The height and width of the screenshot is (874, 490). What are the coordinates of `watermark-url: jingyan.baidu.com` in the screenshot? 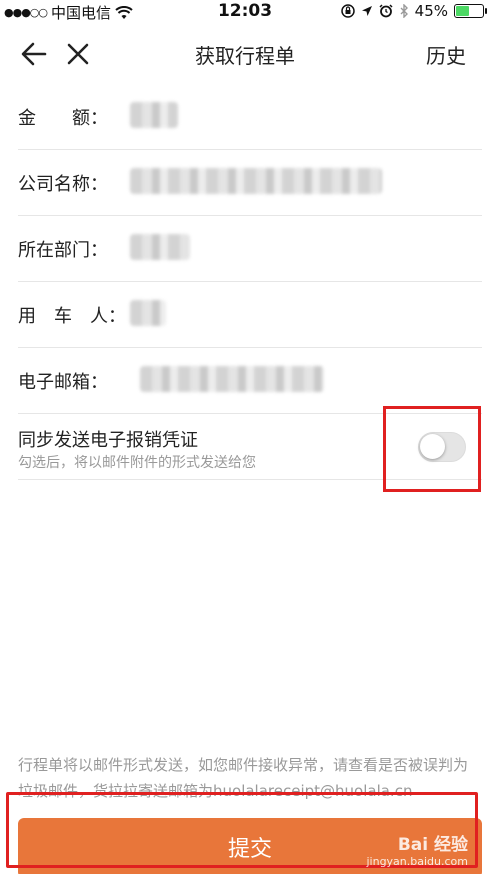 It's located at (417, 861).